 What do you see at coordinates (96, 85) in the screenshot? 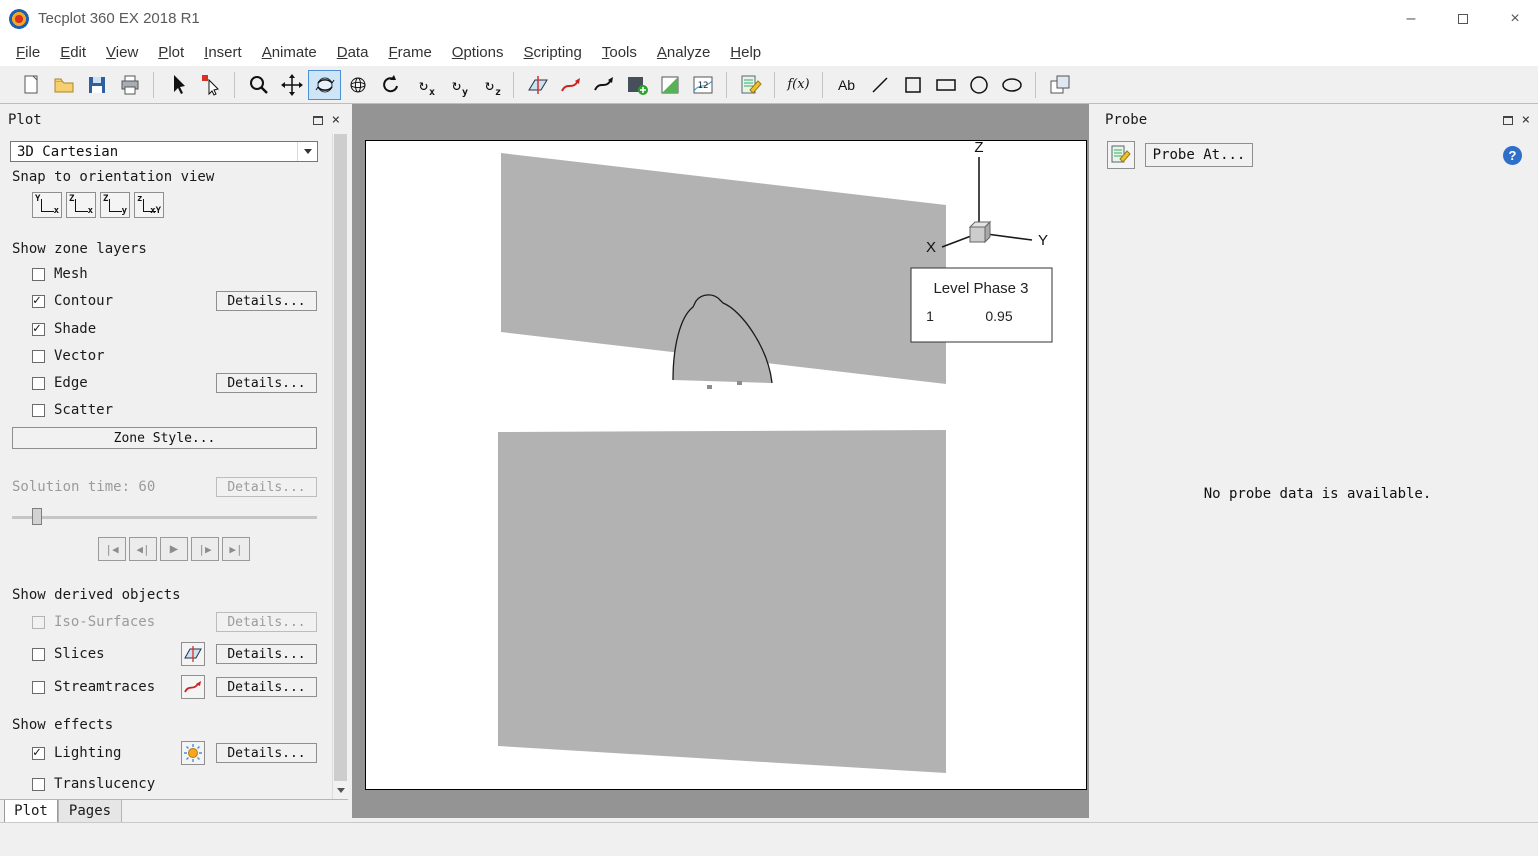
I see `save-button` at bounding box center [96, 85].